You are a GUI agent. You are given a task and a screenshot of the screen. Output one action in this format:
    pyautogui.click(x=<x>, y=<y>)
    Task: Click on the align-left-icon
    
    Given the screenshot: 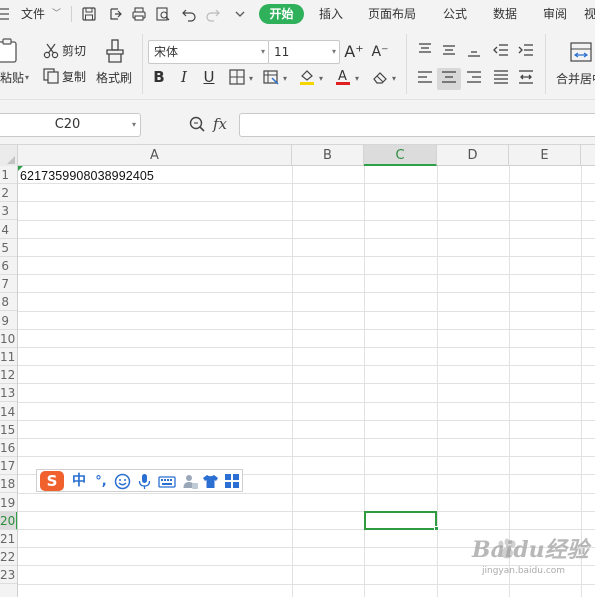 What is the action you would take?
    pyautogui.click(x=425, y=77)
    